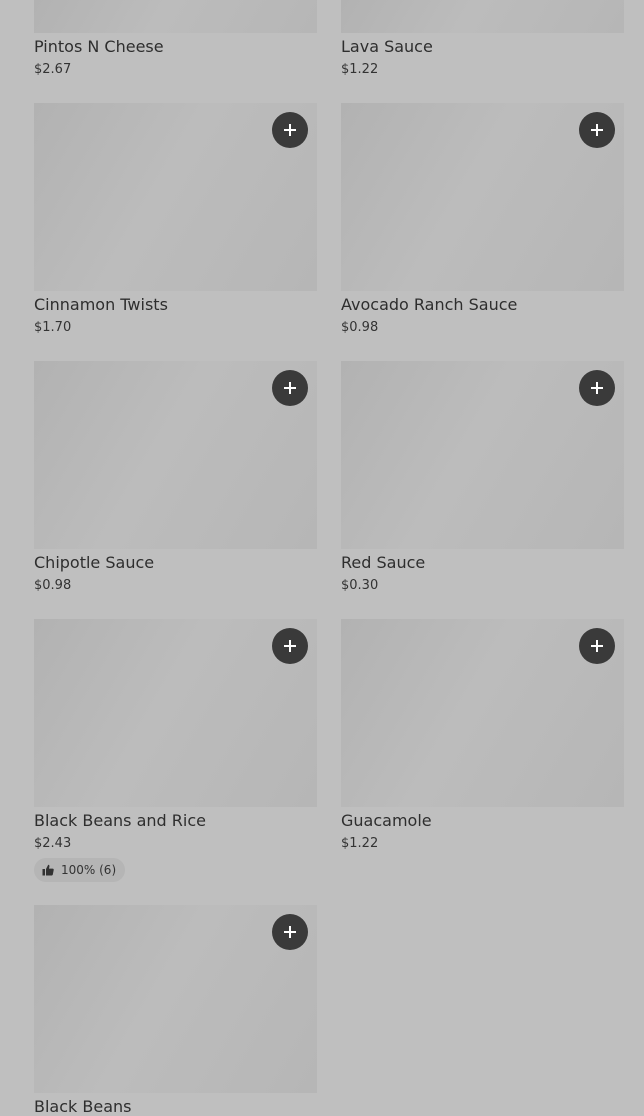 This screenshot has width=644, height=1116. What do you see at coordinates (53, 327) in the screenshot?
I see `menu-item-price: $1.70` at bounding box center [53, 327].